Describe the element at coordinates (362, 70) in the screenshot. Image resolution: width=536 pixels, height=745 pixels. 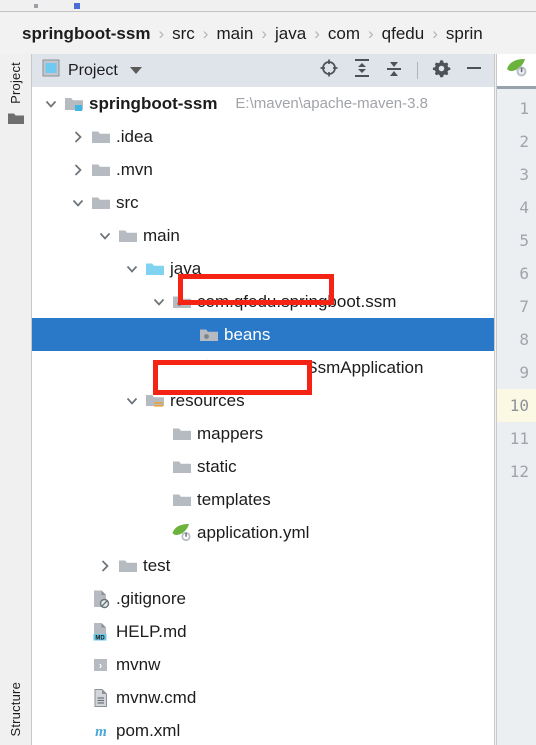
I see `expand-all-icon` at that location.